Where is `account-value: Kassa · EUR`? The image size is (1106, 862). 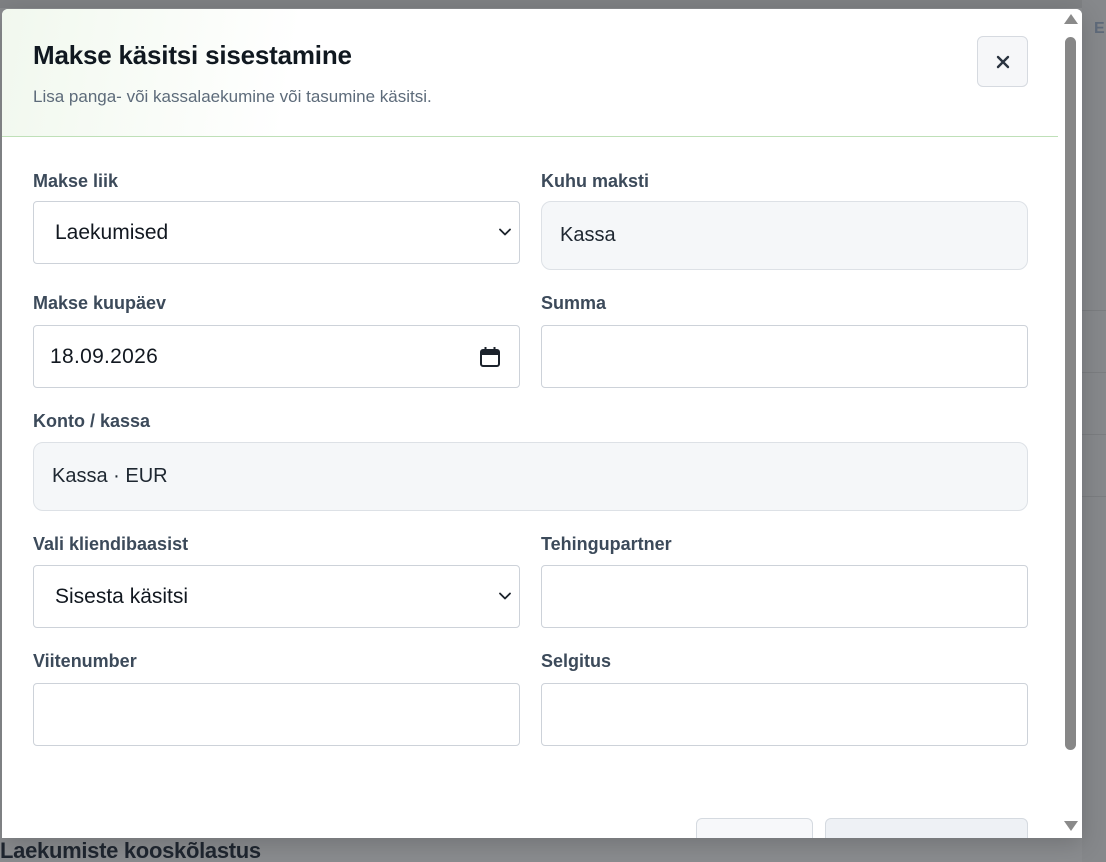 account-value: Kassa · EUR is located at coordinates (110, 476).